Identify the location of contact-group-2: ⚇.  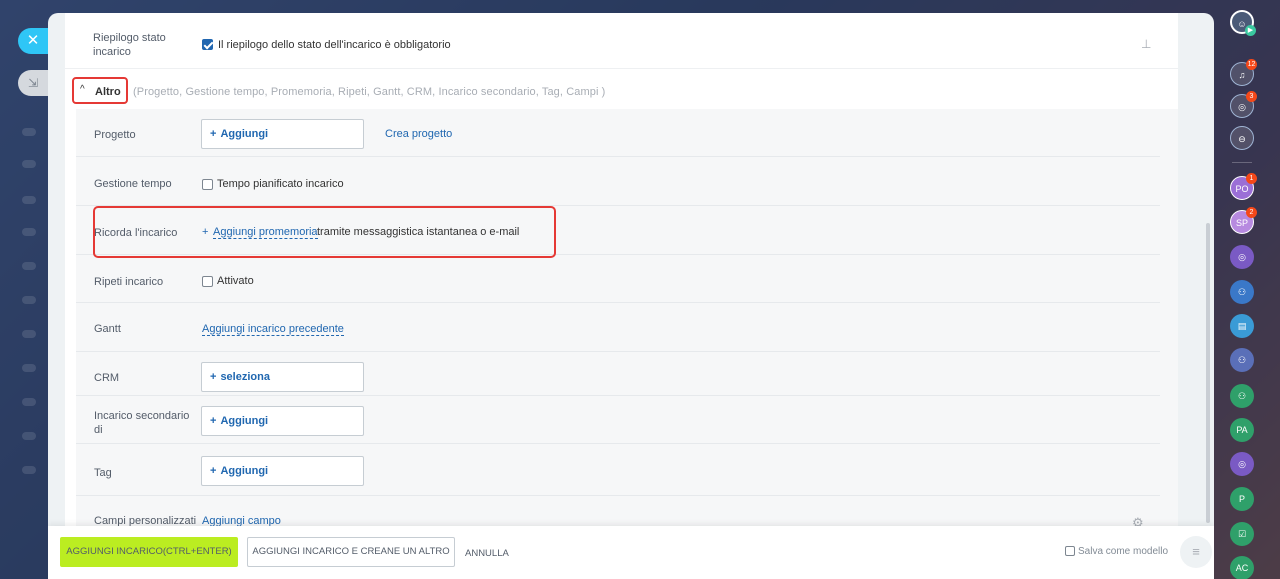
(1242, 360).